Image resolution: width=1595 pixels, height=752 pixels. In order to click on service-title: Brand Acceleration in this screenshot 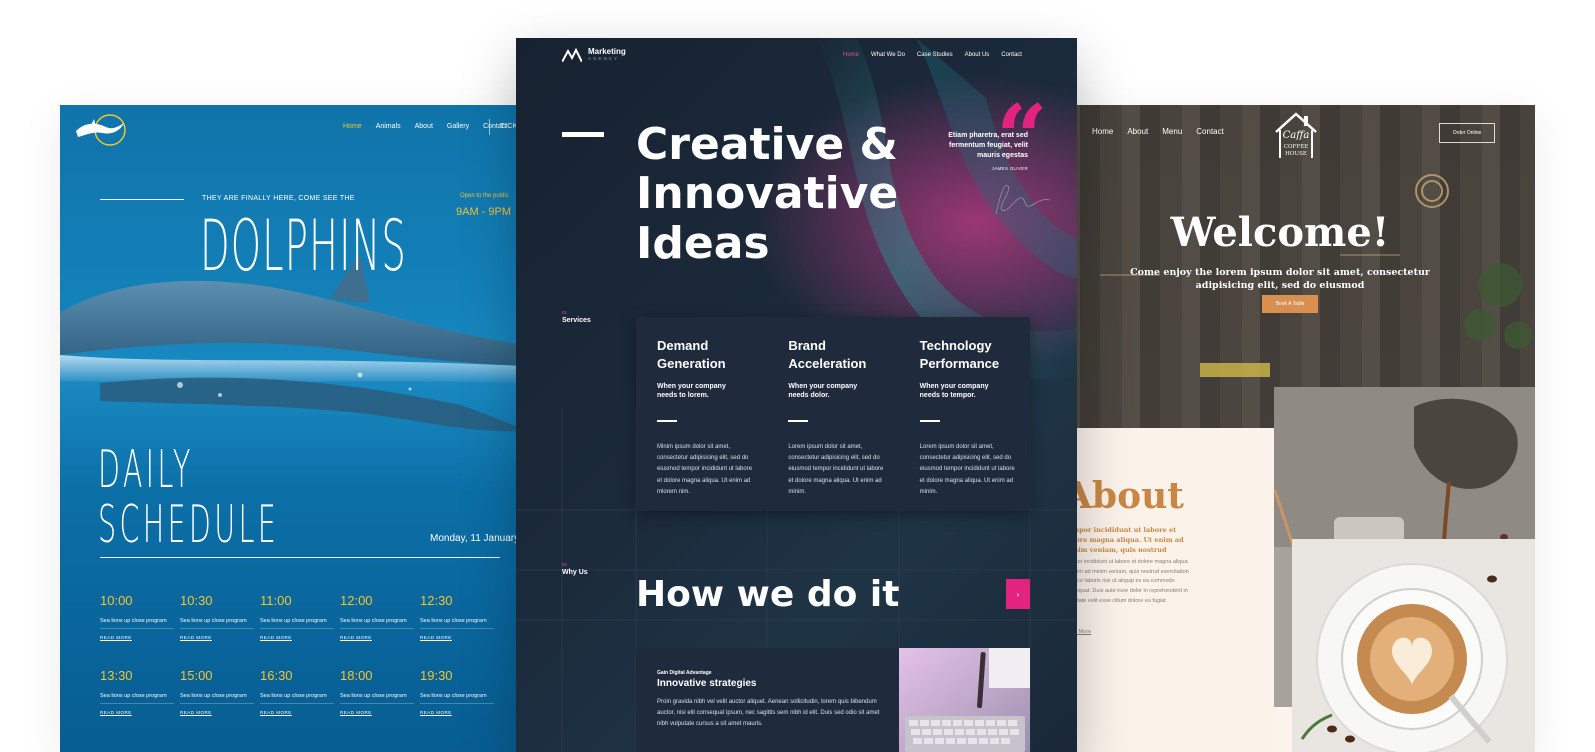, I will do `click(843, 354)`.